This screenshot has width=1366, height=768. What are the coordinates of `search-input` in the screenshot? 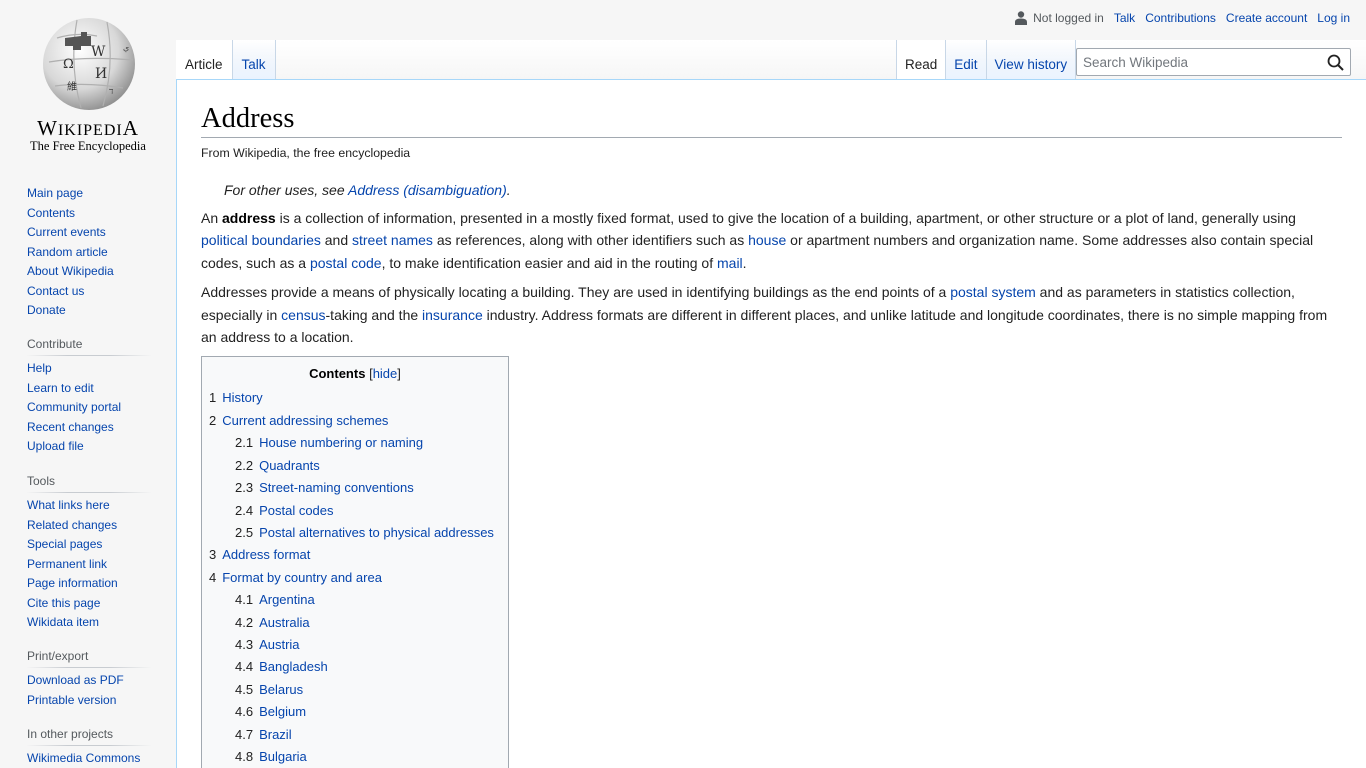 It's located at (1197, 62).